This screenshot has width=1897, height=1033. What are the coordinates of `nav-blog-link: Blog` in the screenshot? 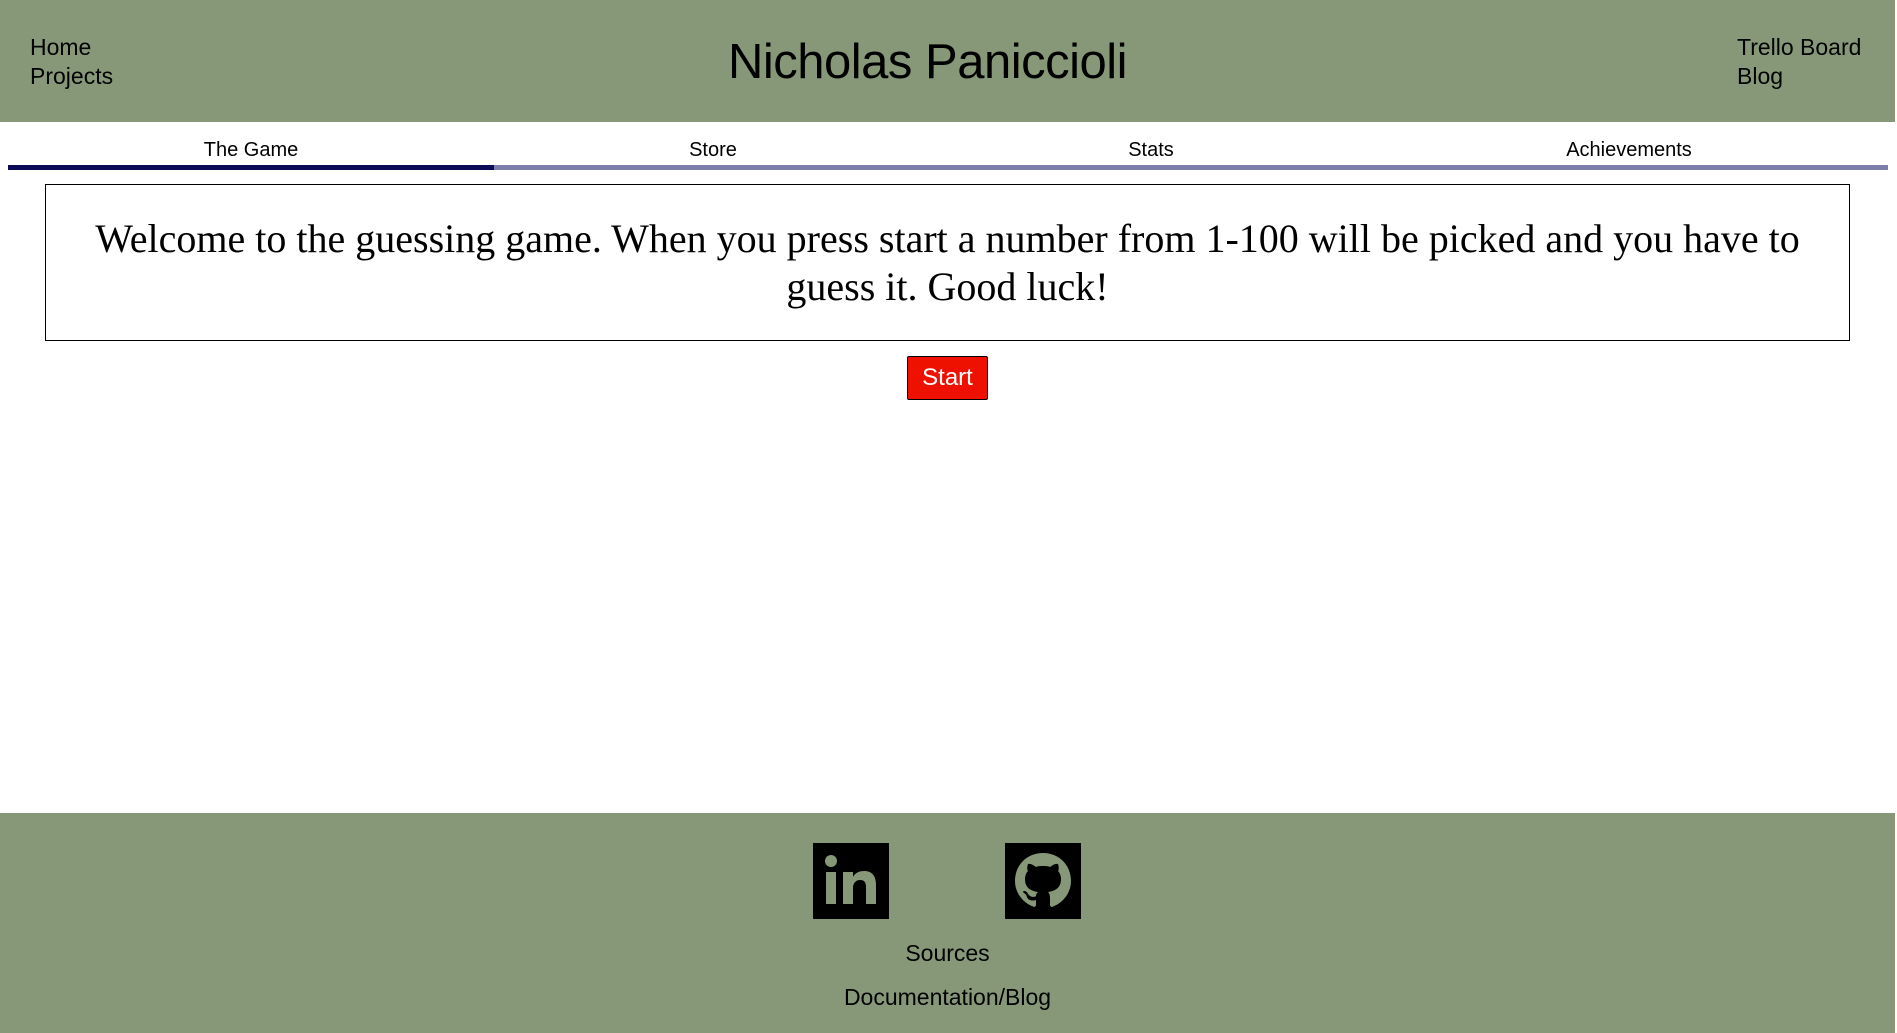 It's located at (1799, 76).